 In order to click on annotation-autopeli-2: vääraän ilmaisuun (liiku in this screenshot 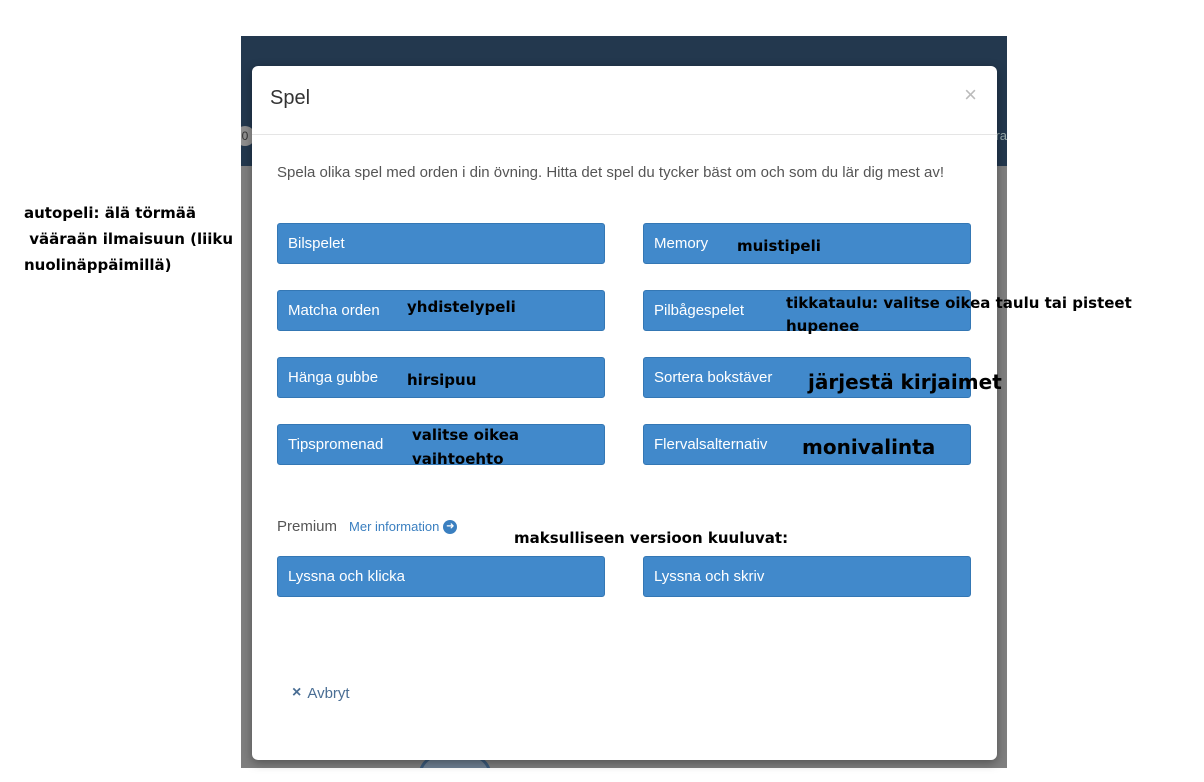, I will do `click(129, 239)`.